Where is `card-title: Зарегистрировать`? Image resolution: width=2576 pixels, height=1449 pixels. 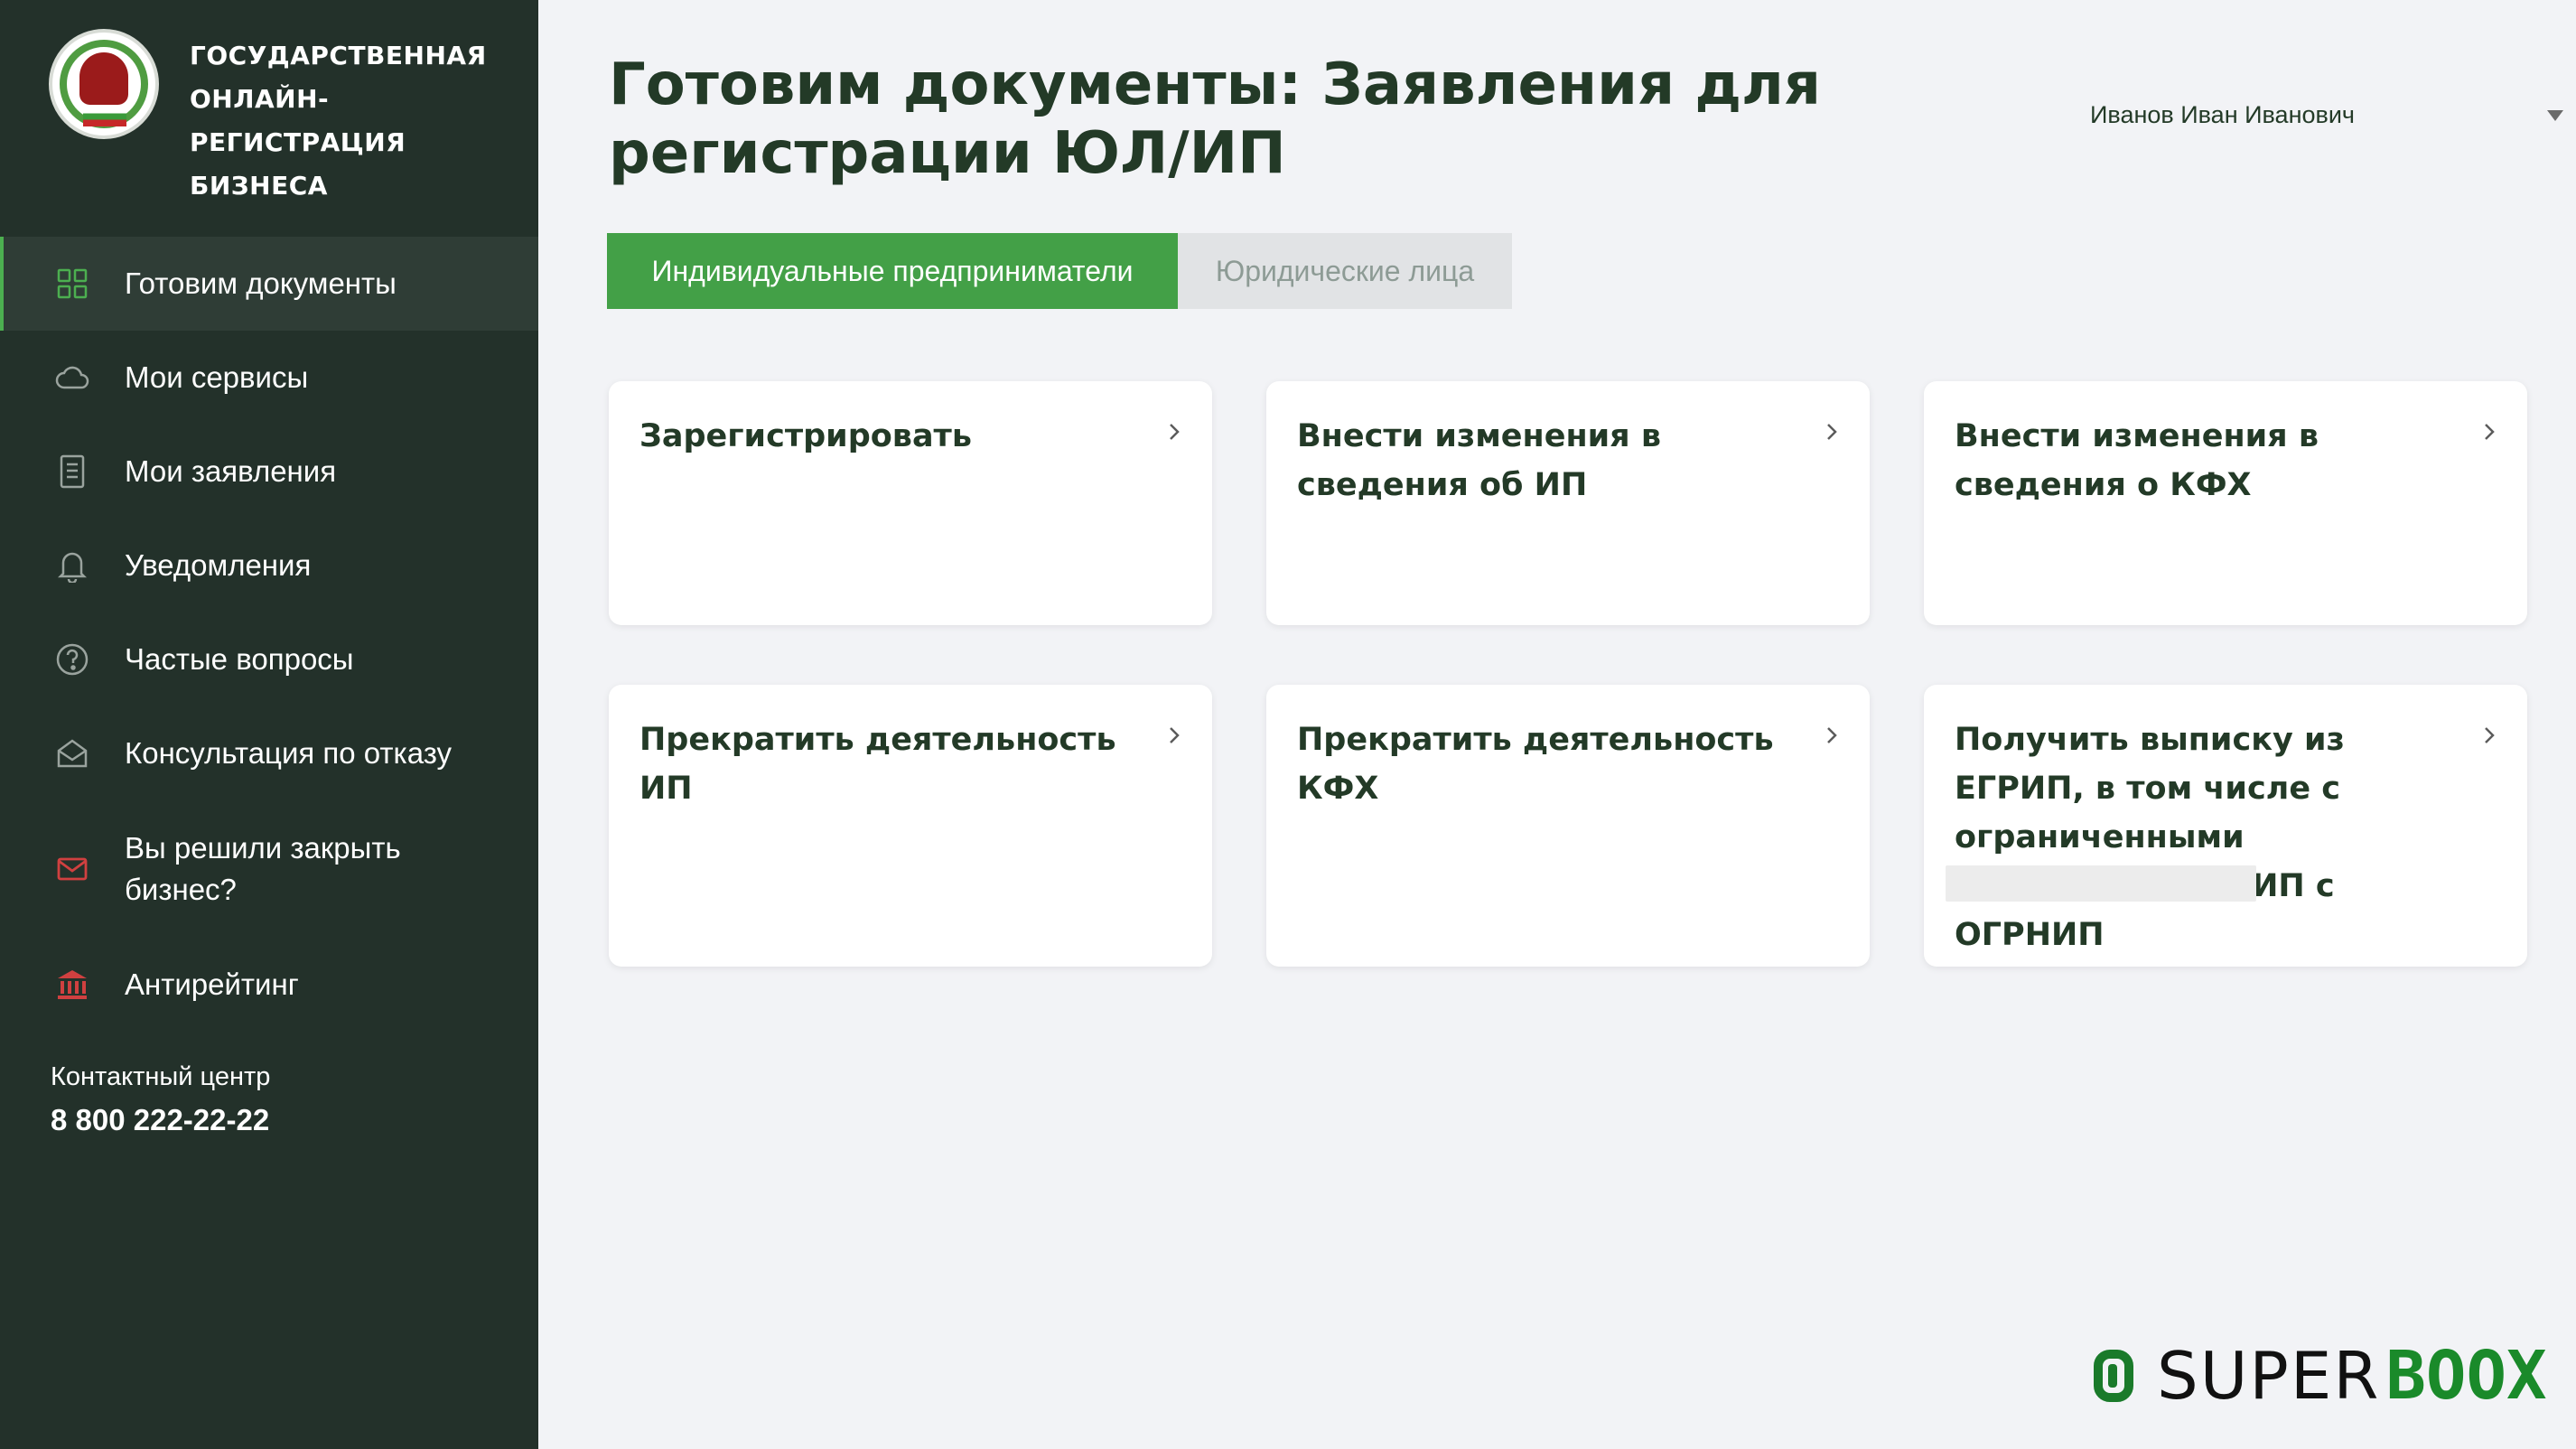
card-title: Зарегистрировать is located at coordinates (805, 436).